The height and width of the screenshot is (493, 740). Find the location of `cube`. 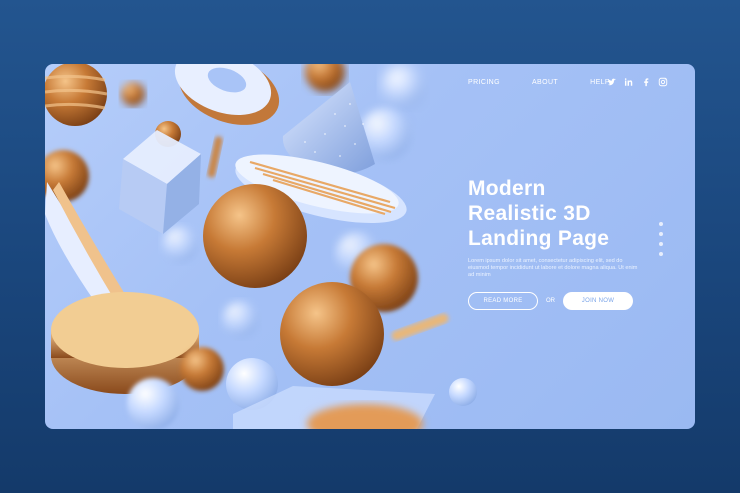

cube is located at coordinates (160, 182).